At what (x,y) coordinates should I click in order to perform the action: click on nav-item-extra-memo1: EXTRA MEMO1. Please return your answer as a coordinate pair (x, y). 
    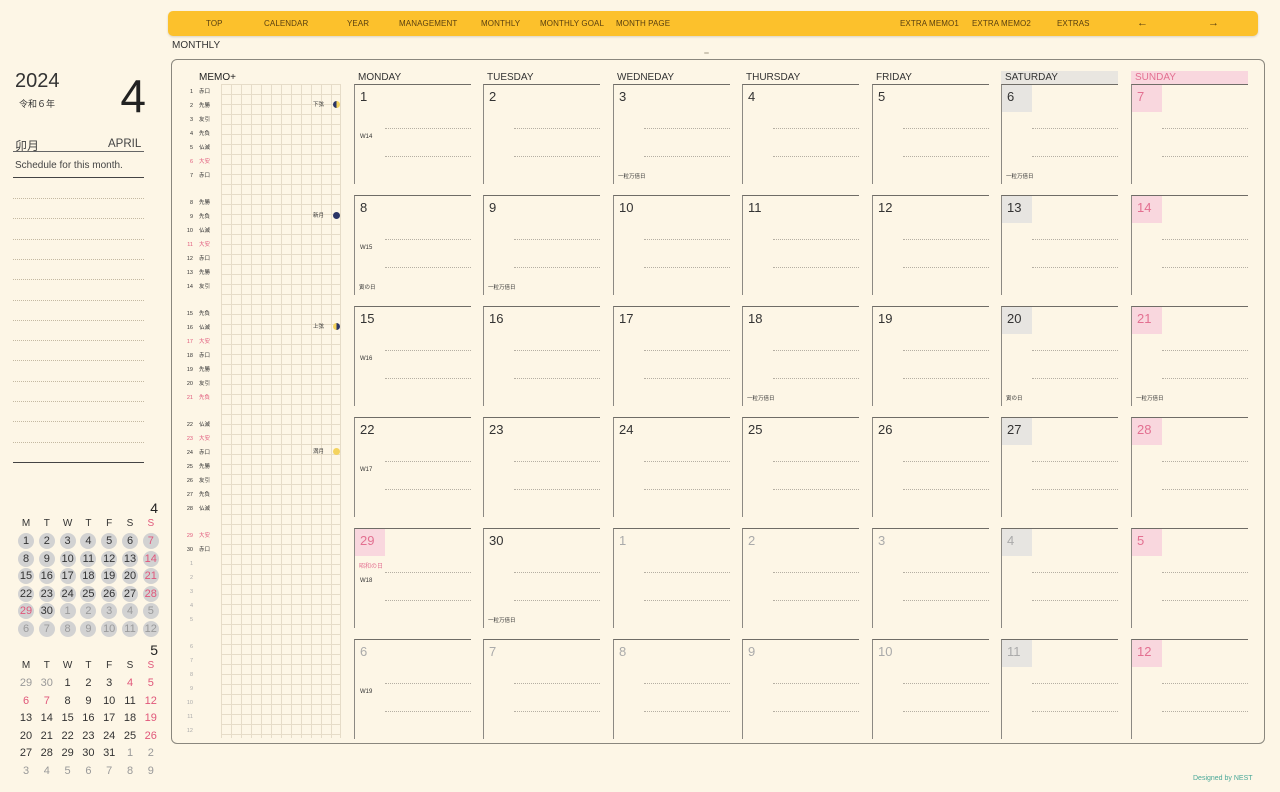
    Looking at the image, I should click on (929, 23).